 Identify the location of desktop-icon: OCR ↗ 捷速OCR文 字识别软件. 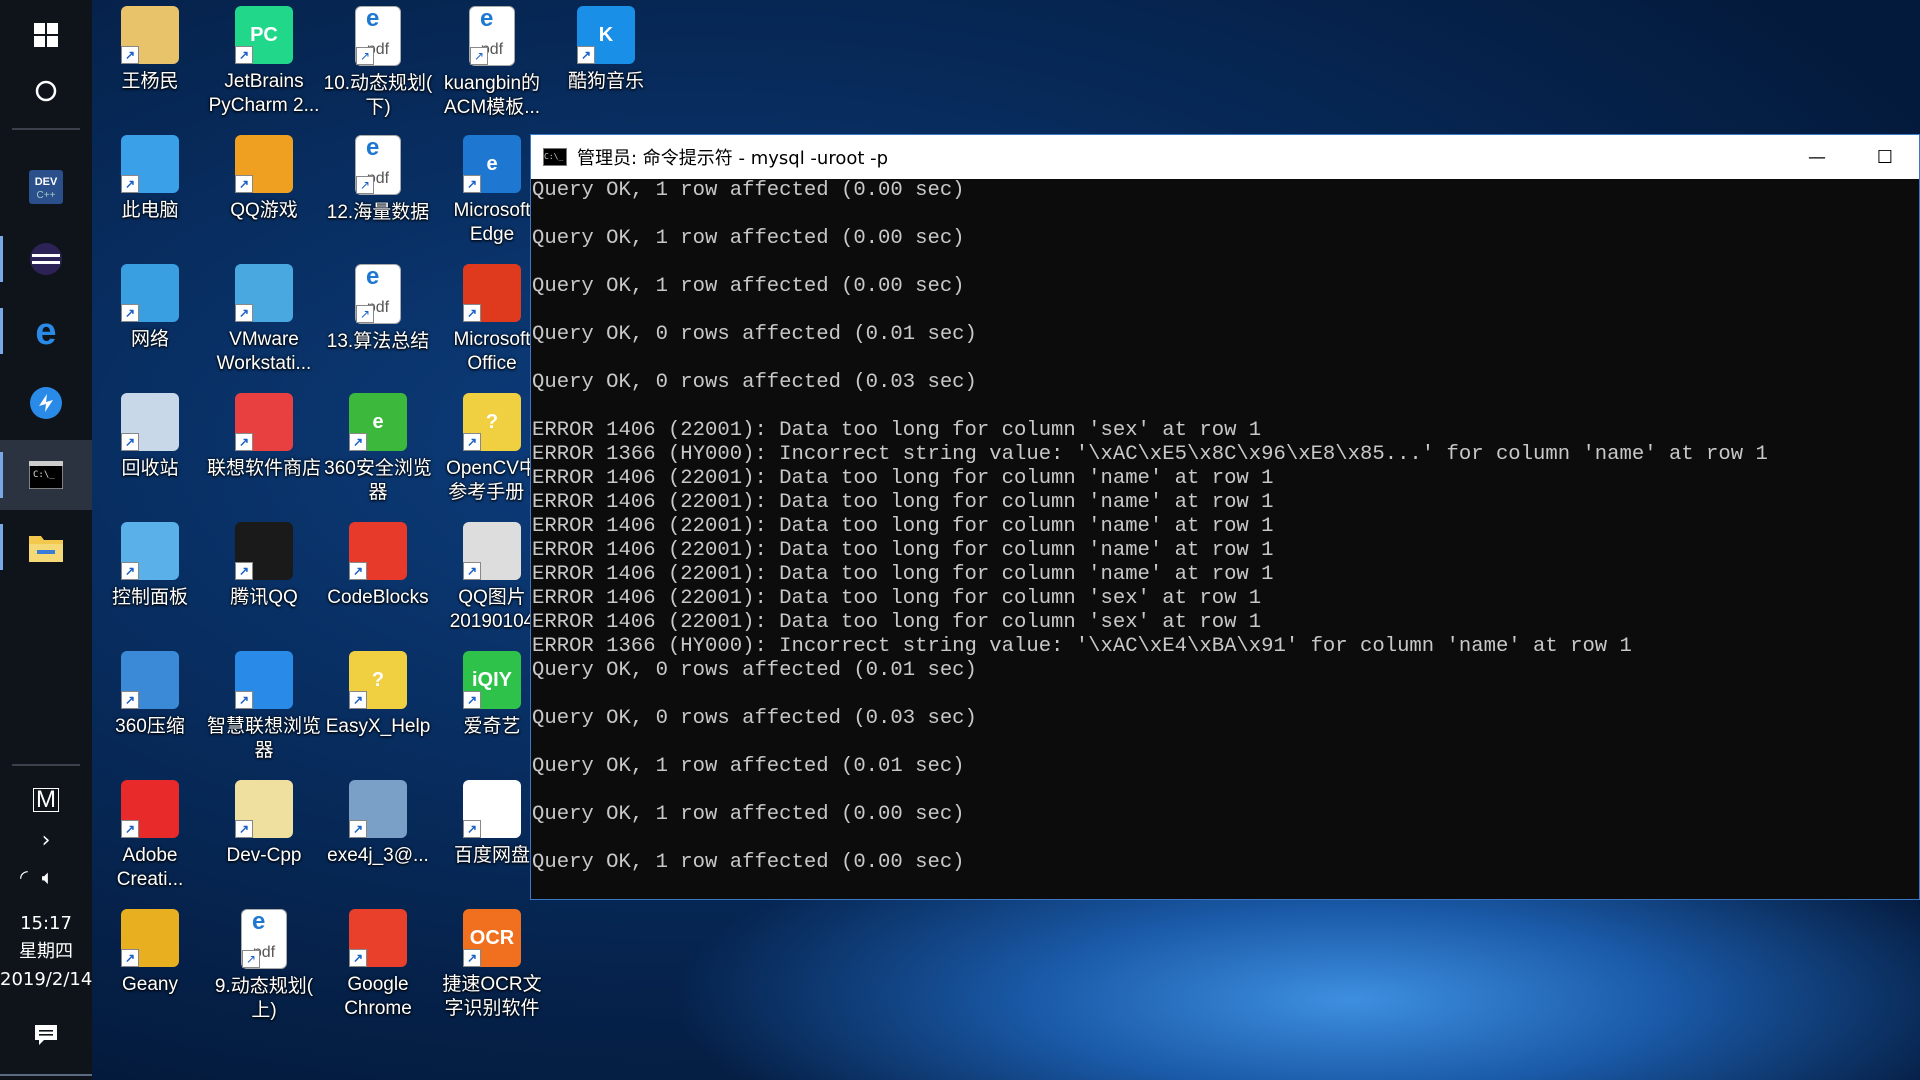
(492, 965).